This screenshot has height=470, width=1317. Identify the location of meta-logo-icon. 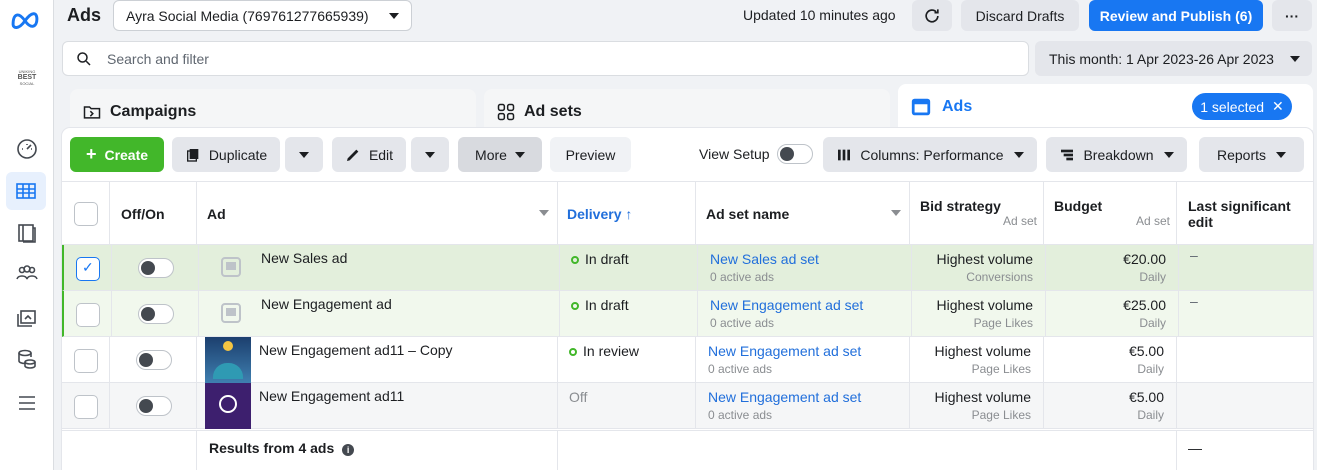
(25, 19).